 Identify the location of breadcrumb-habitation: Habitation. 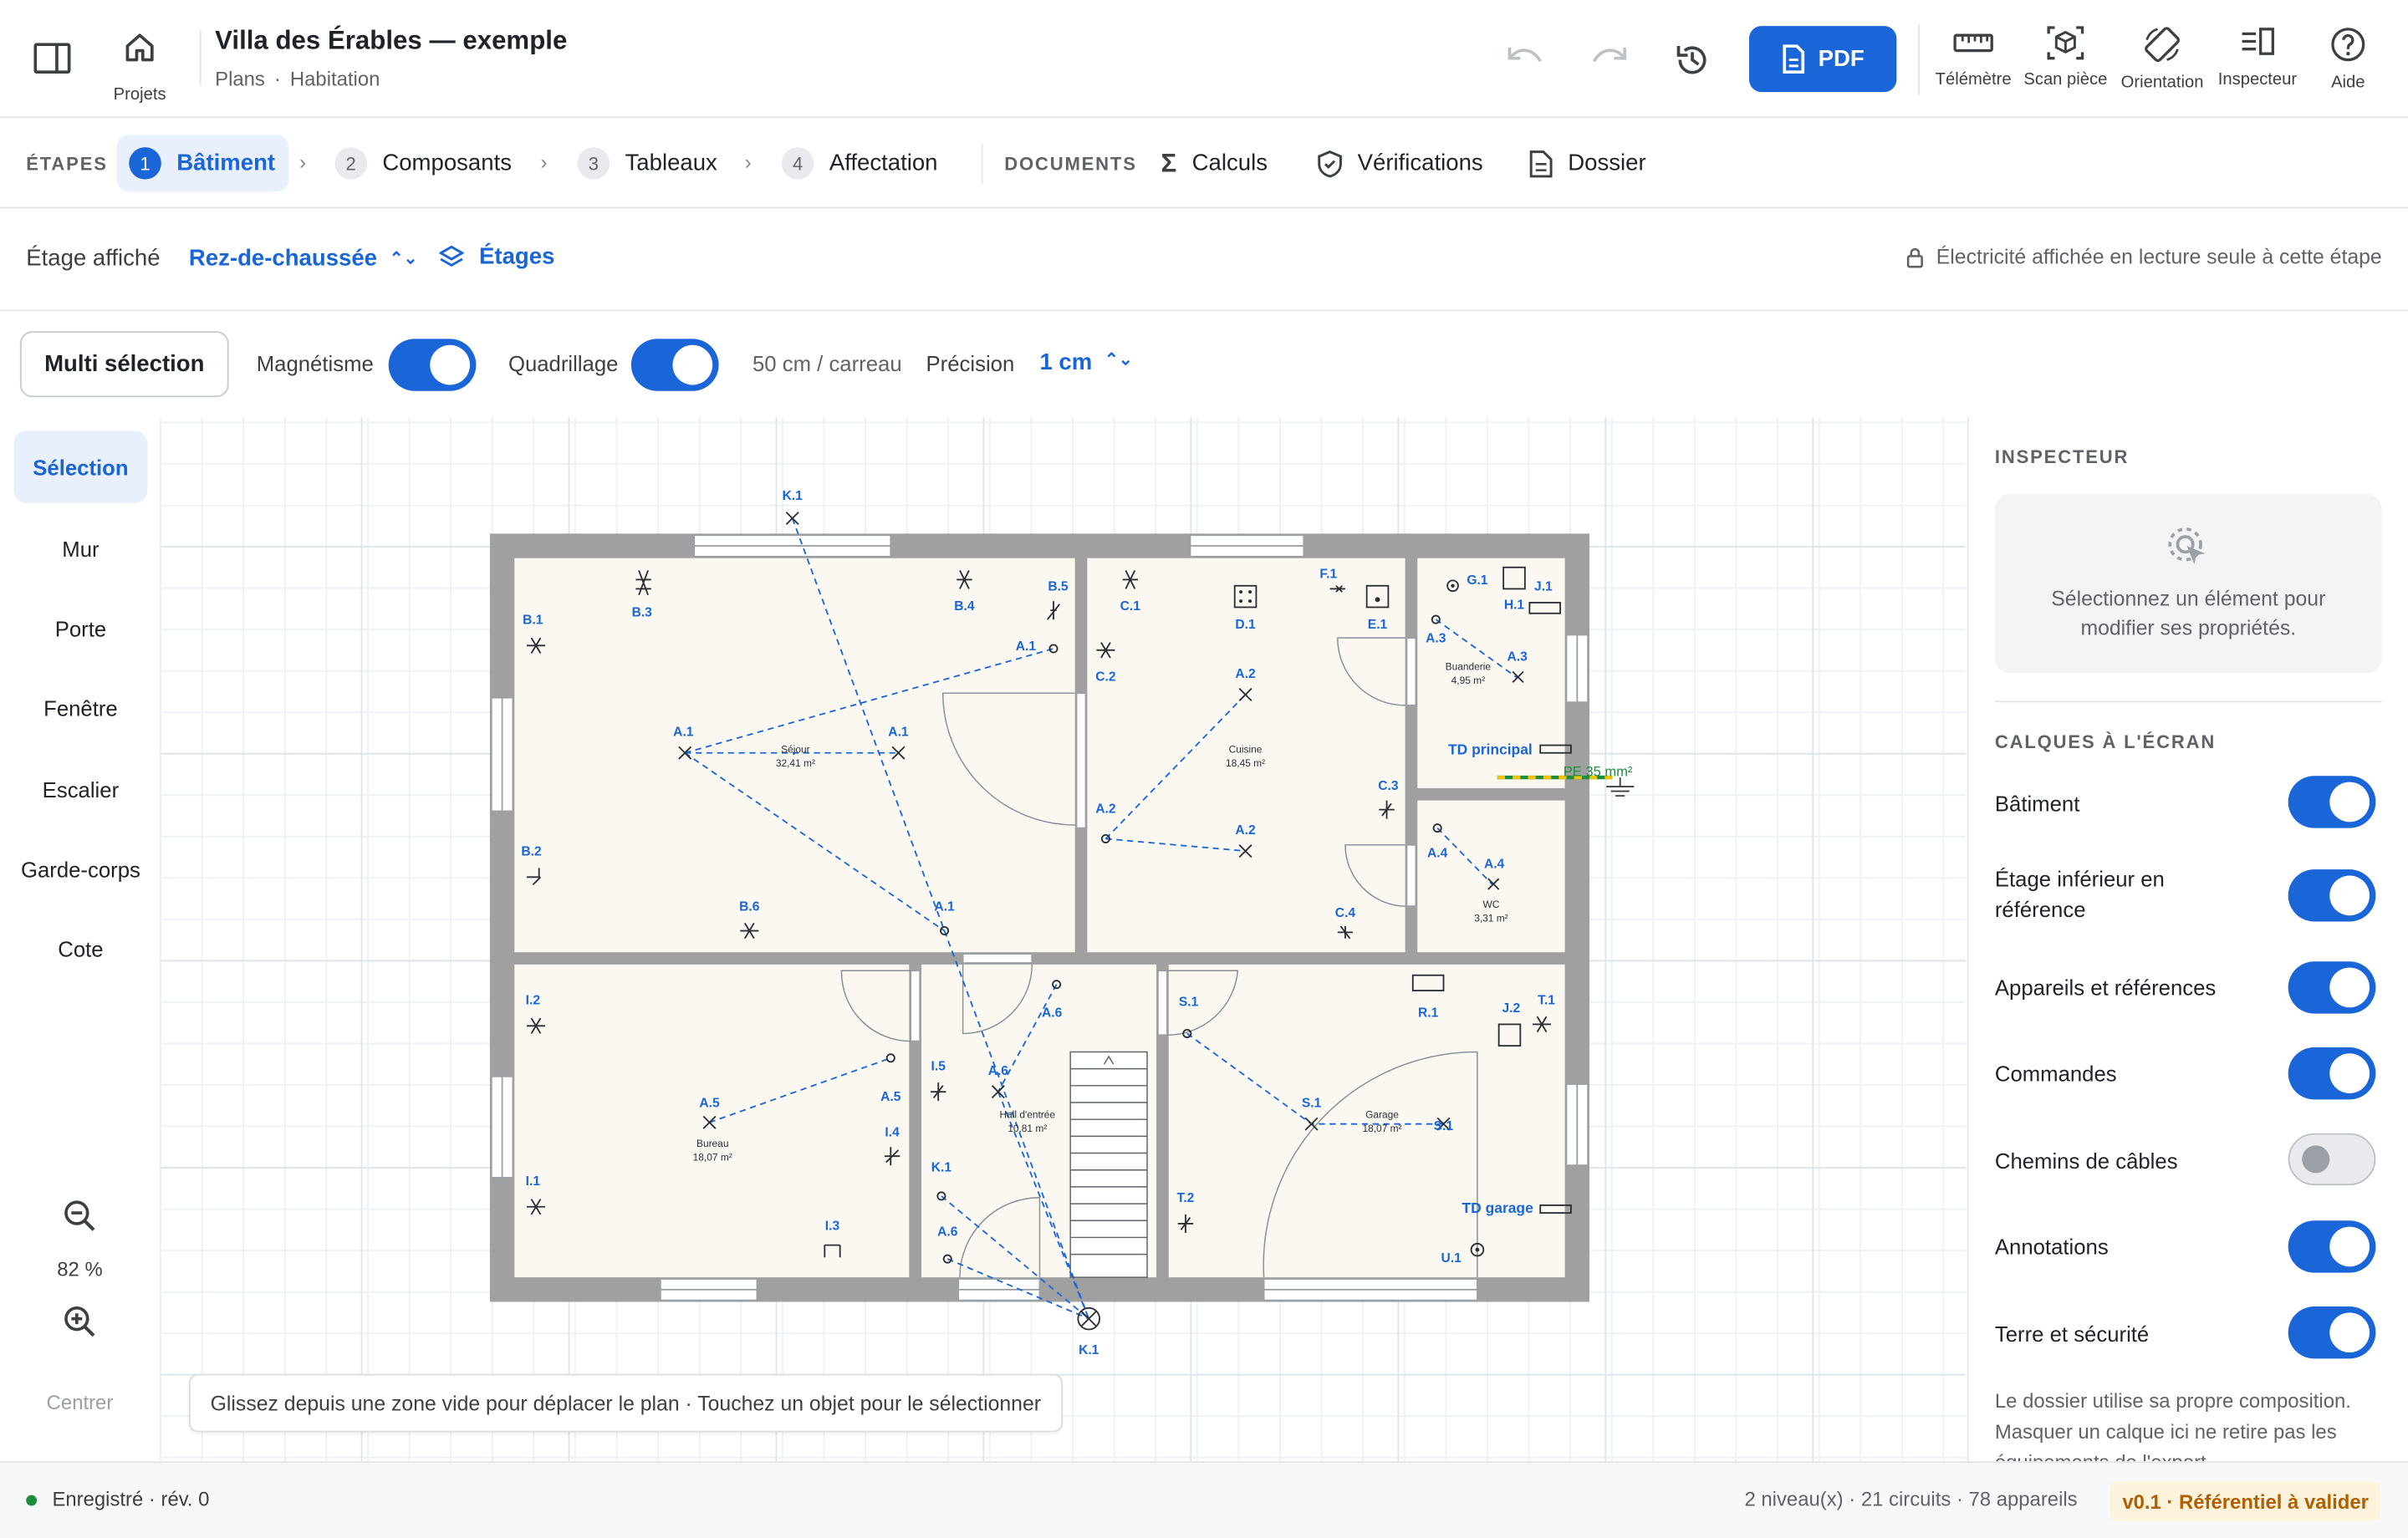
(335, 79).